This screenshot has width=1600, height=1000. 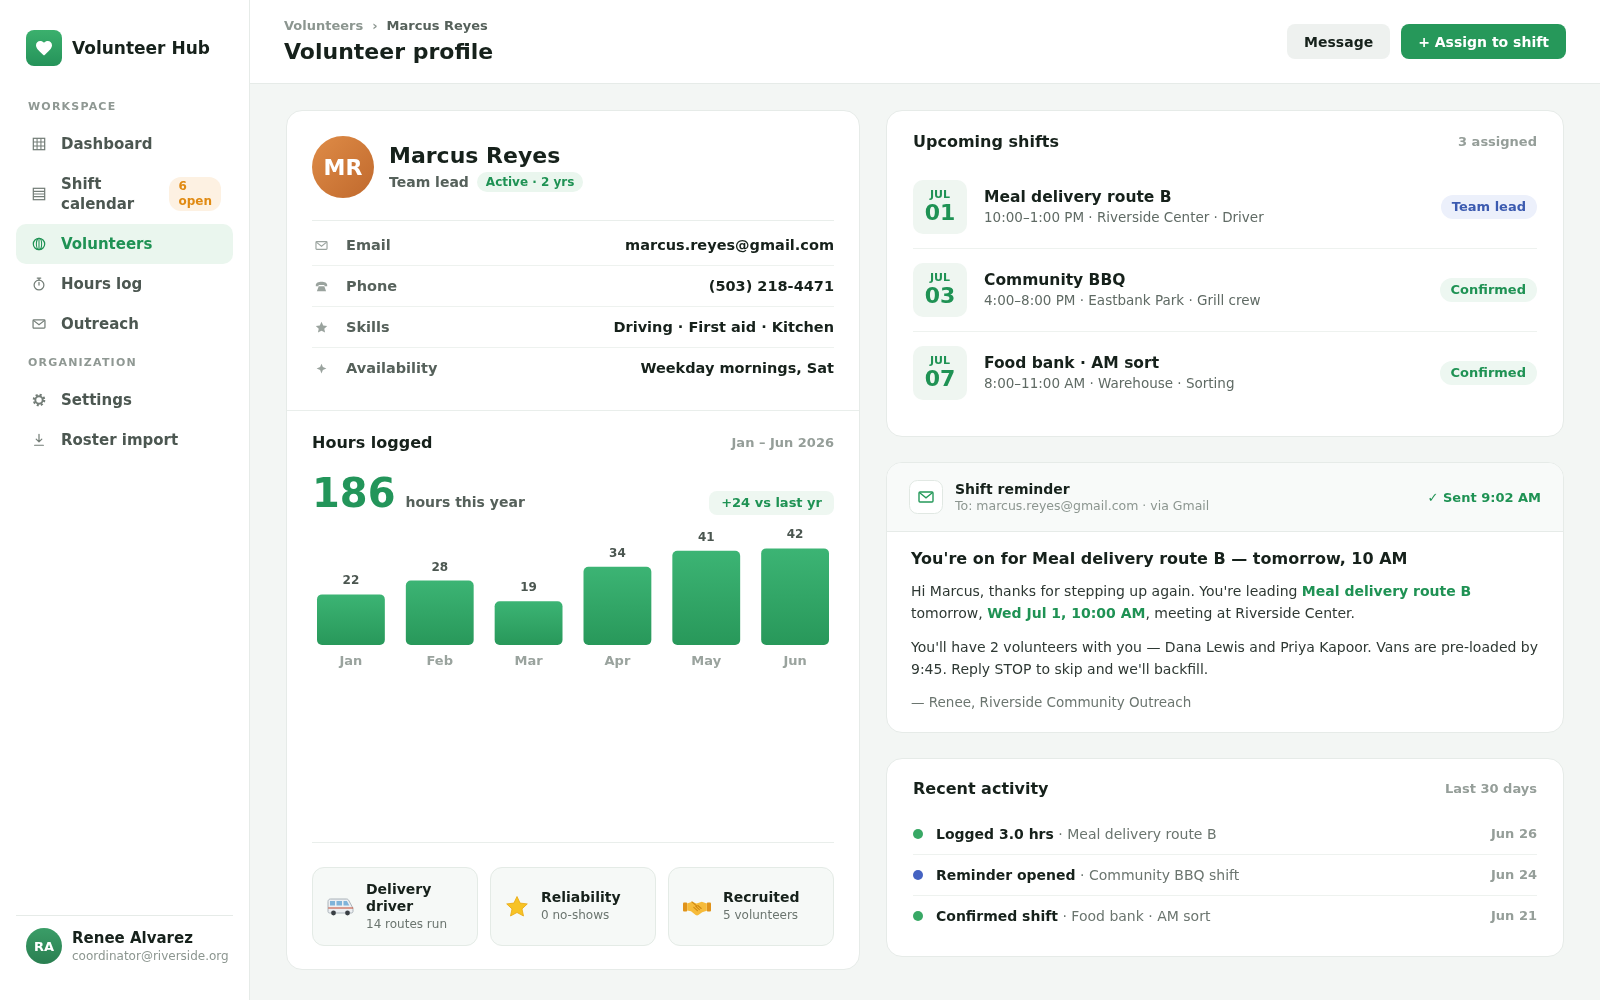 What do you see at coordinates (39, 244) in the screenshot?
I see `globe-icon` at bounding box center [39, 244].